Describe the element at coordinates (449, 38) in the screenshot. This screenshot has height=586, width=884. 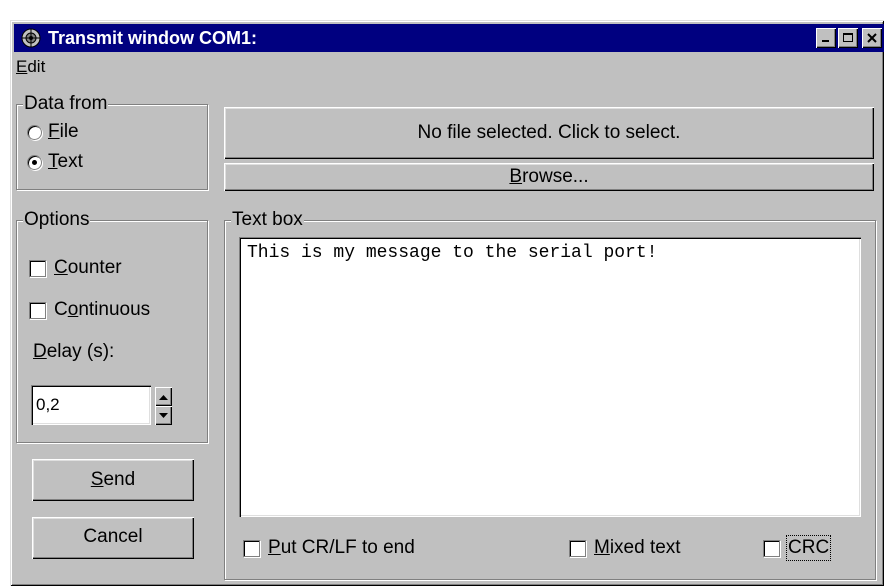
I see `title-bar: Transmit window COM1:` at that location.